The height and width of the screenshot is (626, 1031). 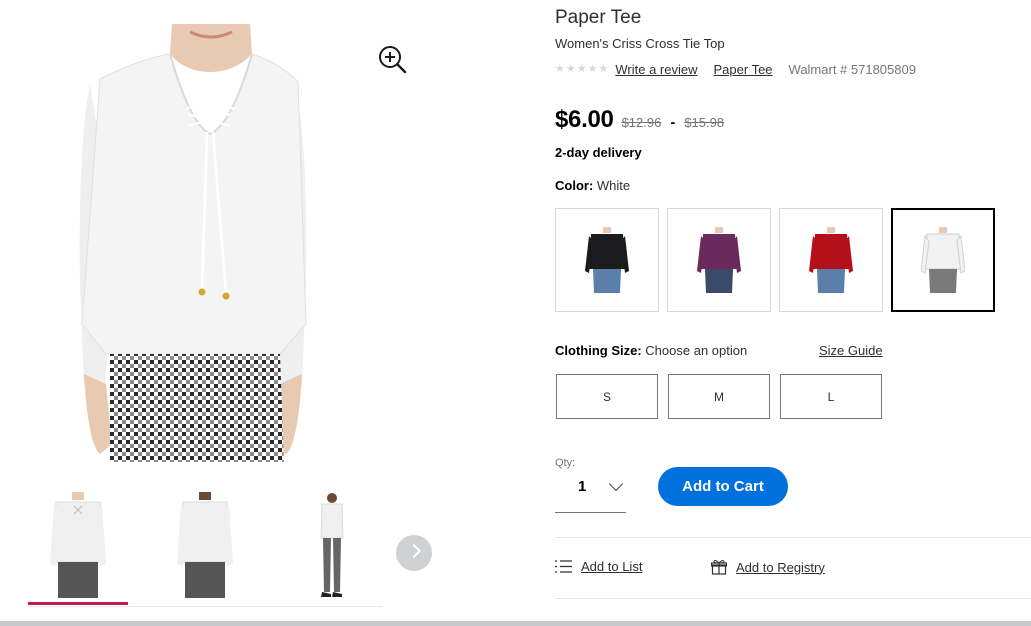 I want to click on list-icon, so click(x=563, y=566).